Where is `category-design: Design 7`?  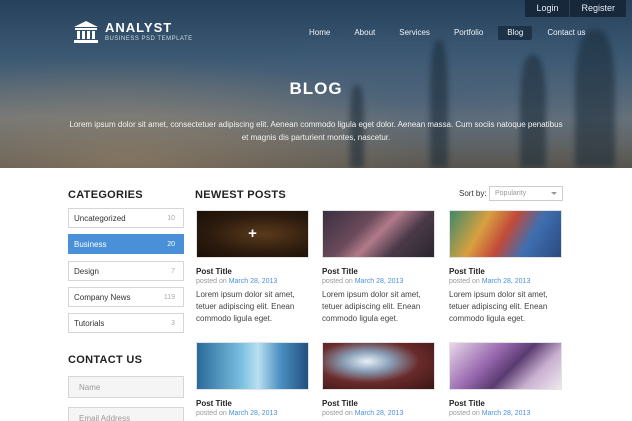 category-design: Design 7 is located at coordinates (126, 271).